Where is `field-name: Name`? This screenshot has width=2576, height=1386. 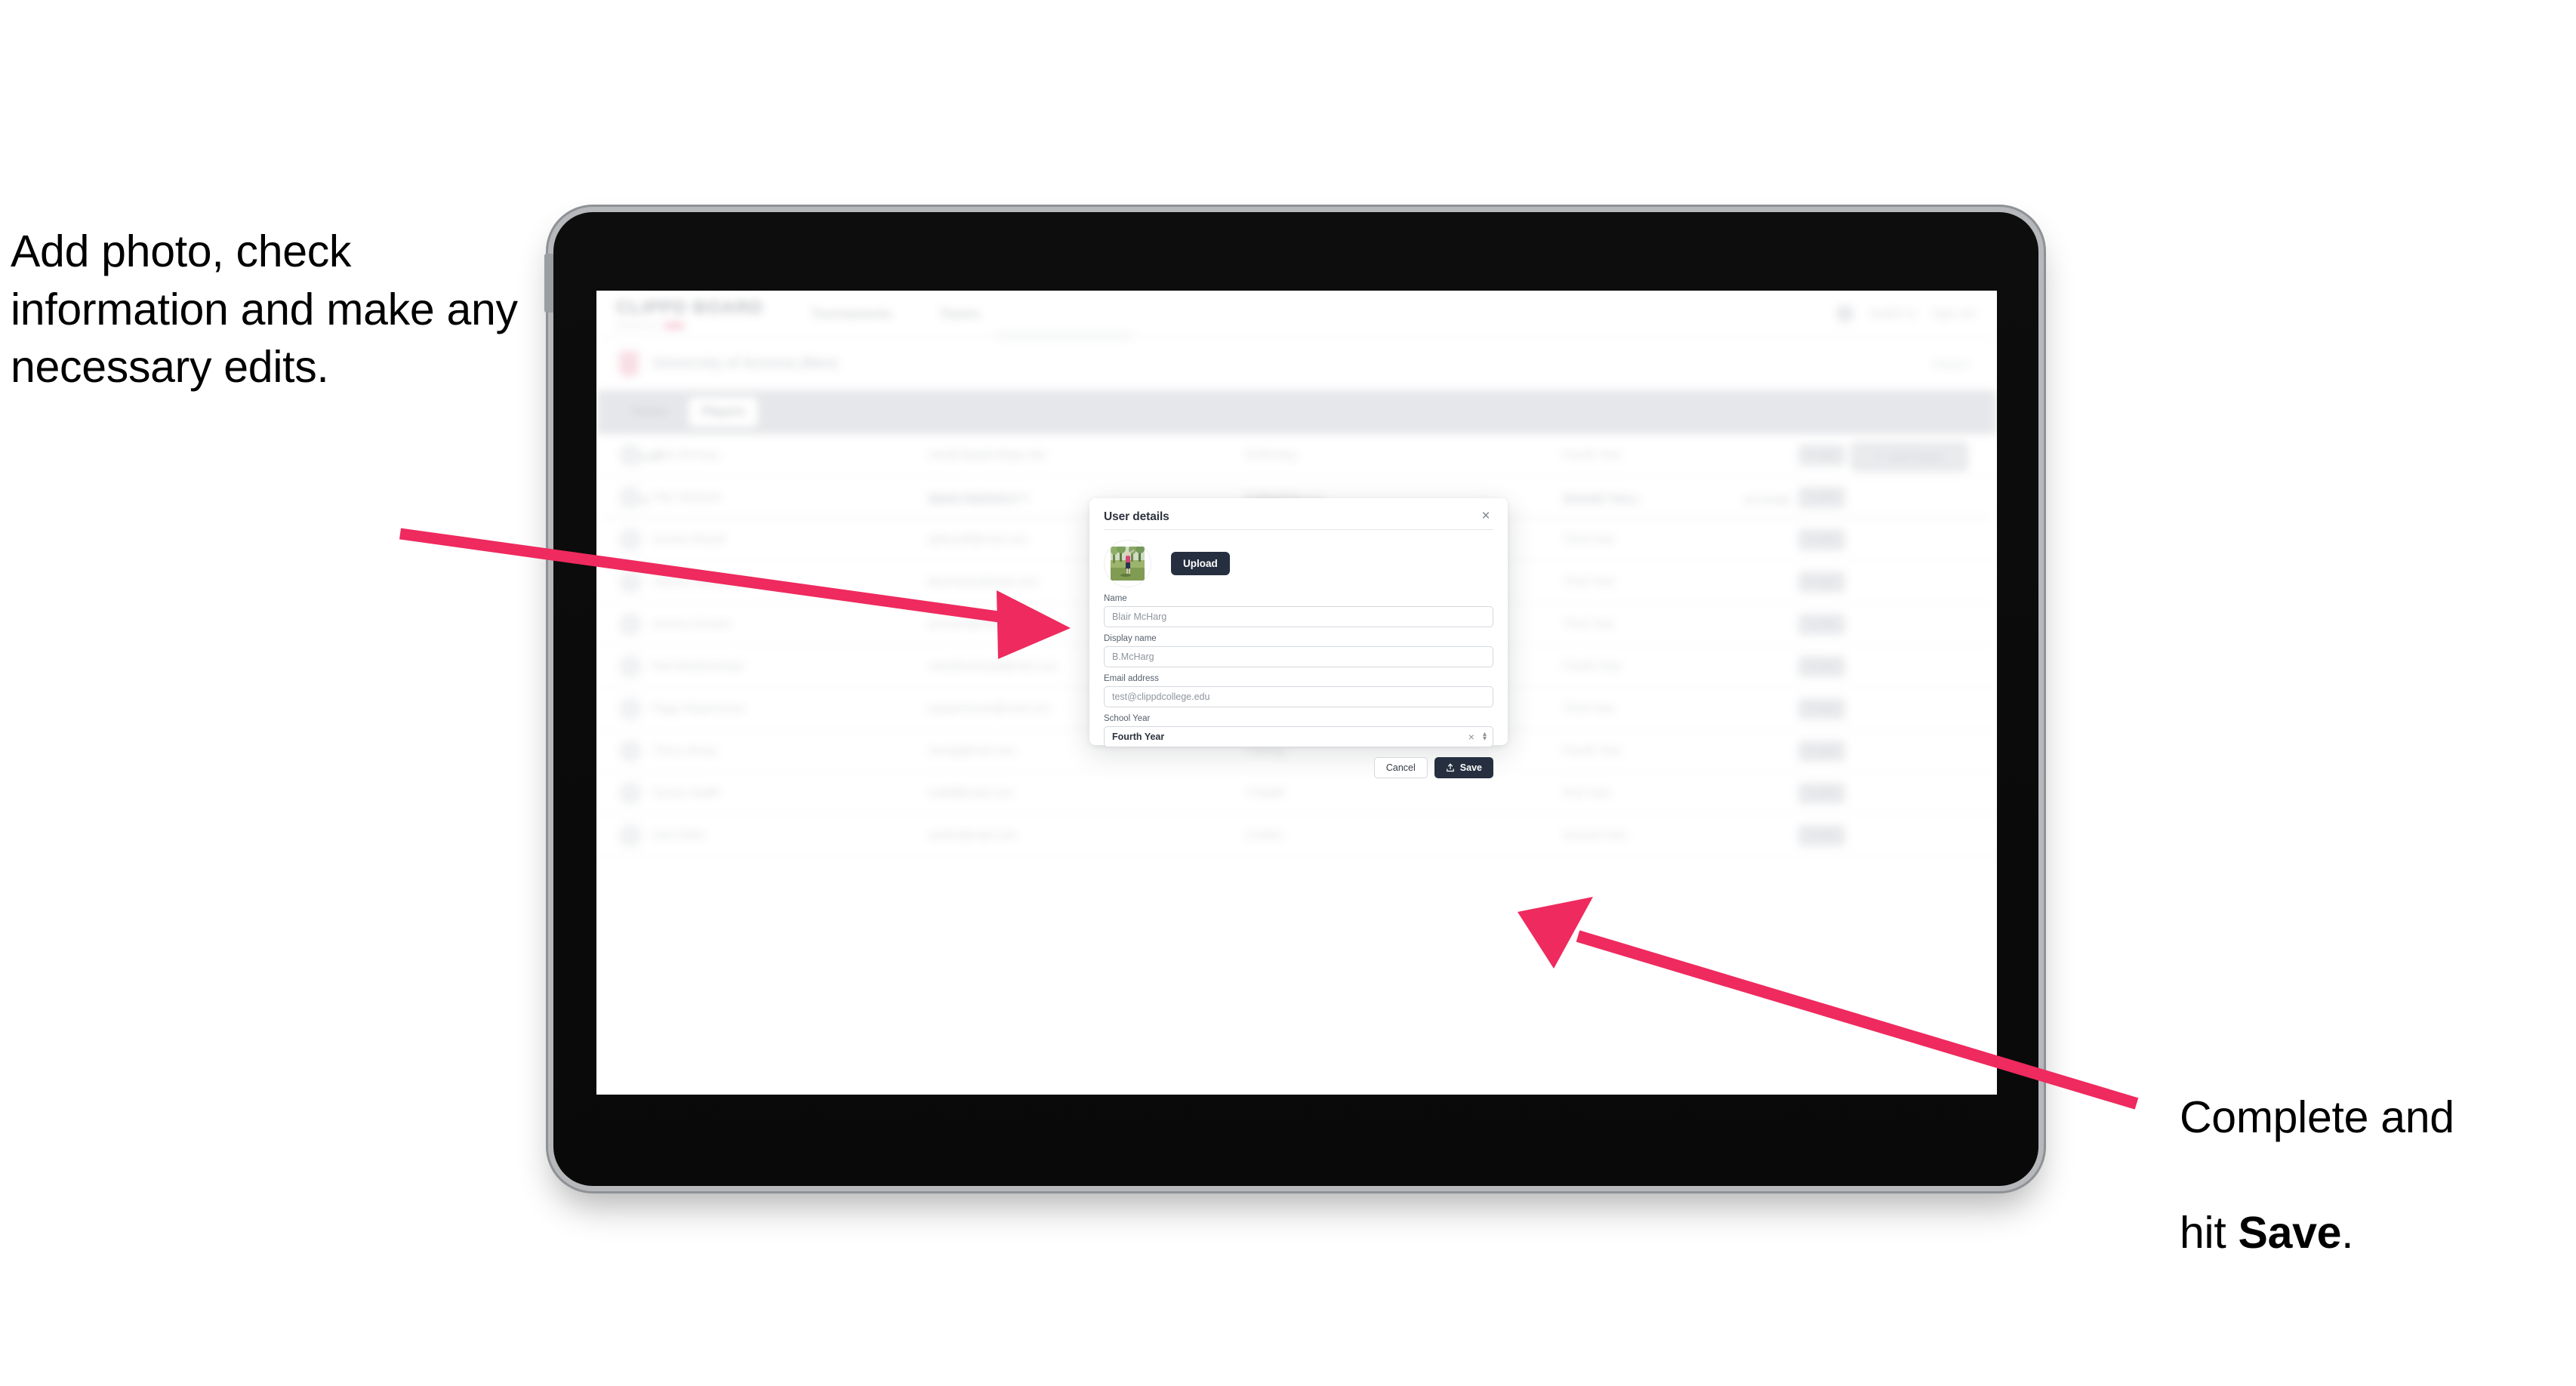 field-name: Name is located at coordinates (1298, 610).